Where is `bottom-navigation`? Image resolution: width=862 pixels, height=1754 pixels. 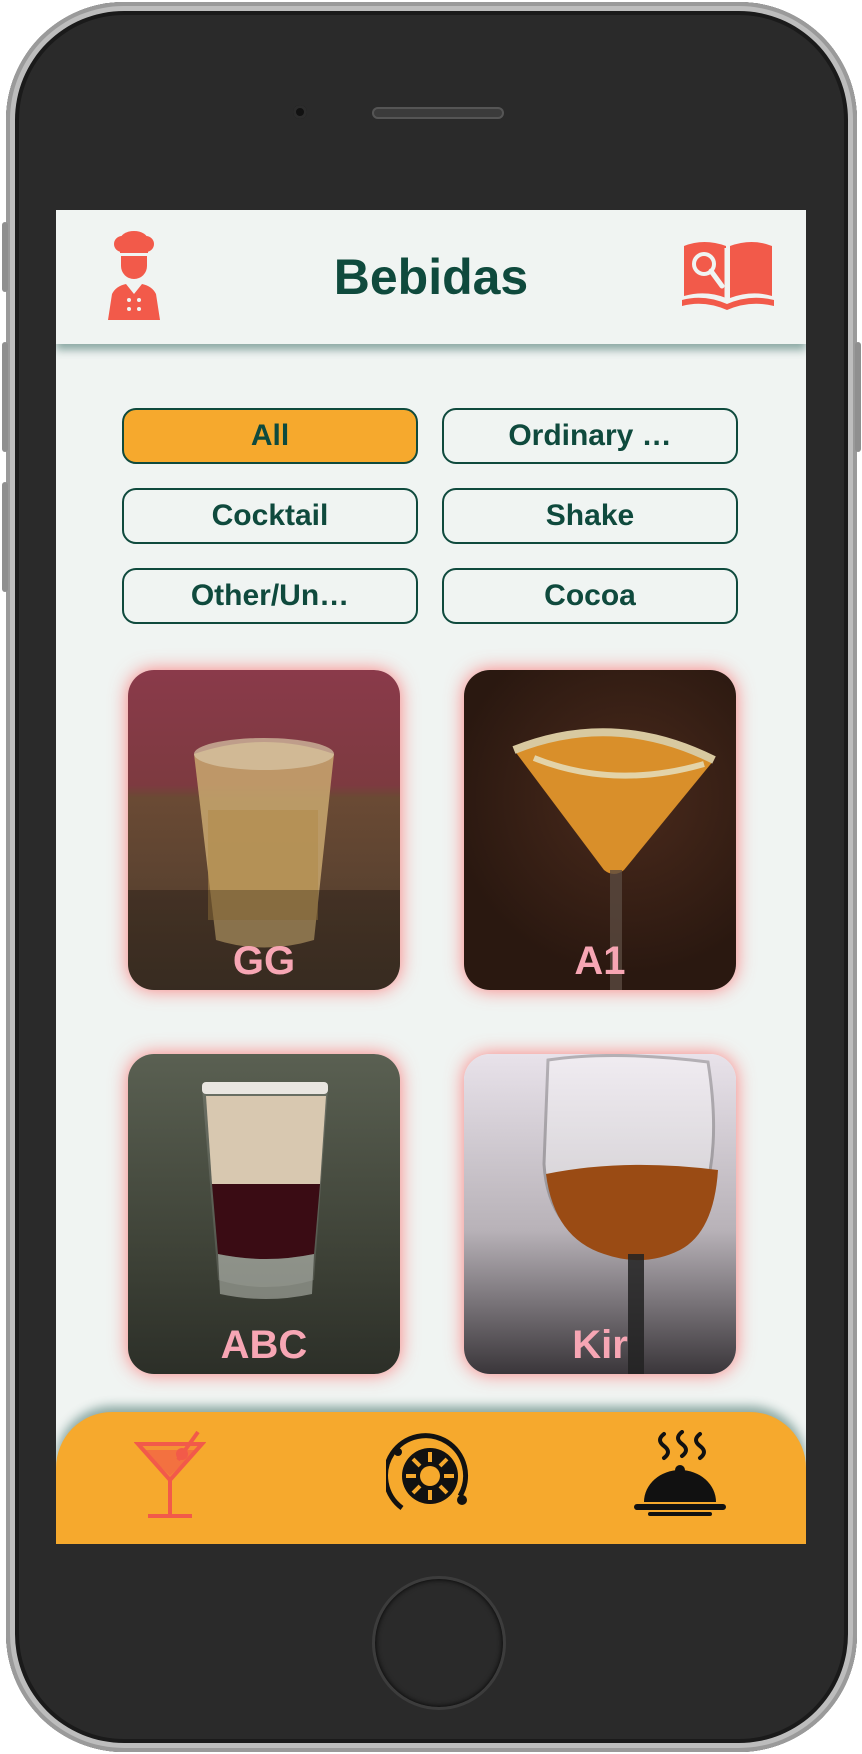
bottom-navigation is located at coordinates (431, 1478).